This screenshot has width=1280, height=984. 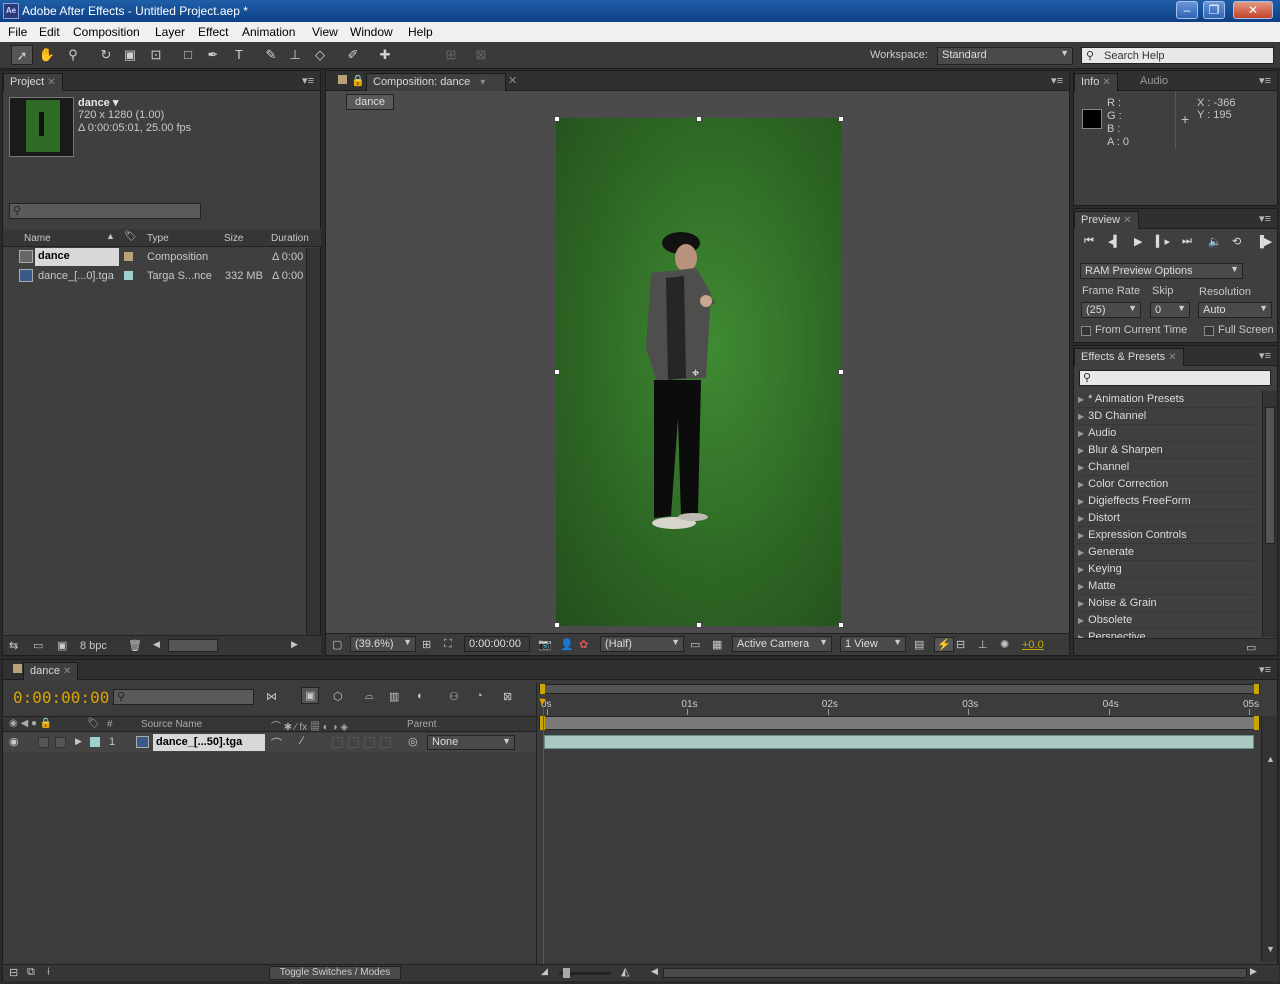 What do you see at coordinates (1166, 467) in the screenshot?
I see `effect-category: ▶ Channel` at bounding box center [1166, 467].